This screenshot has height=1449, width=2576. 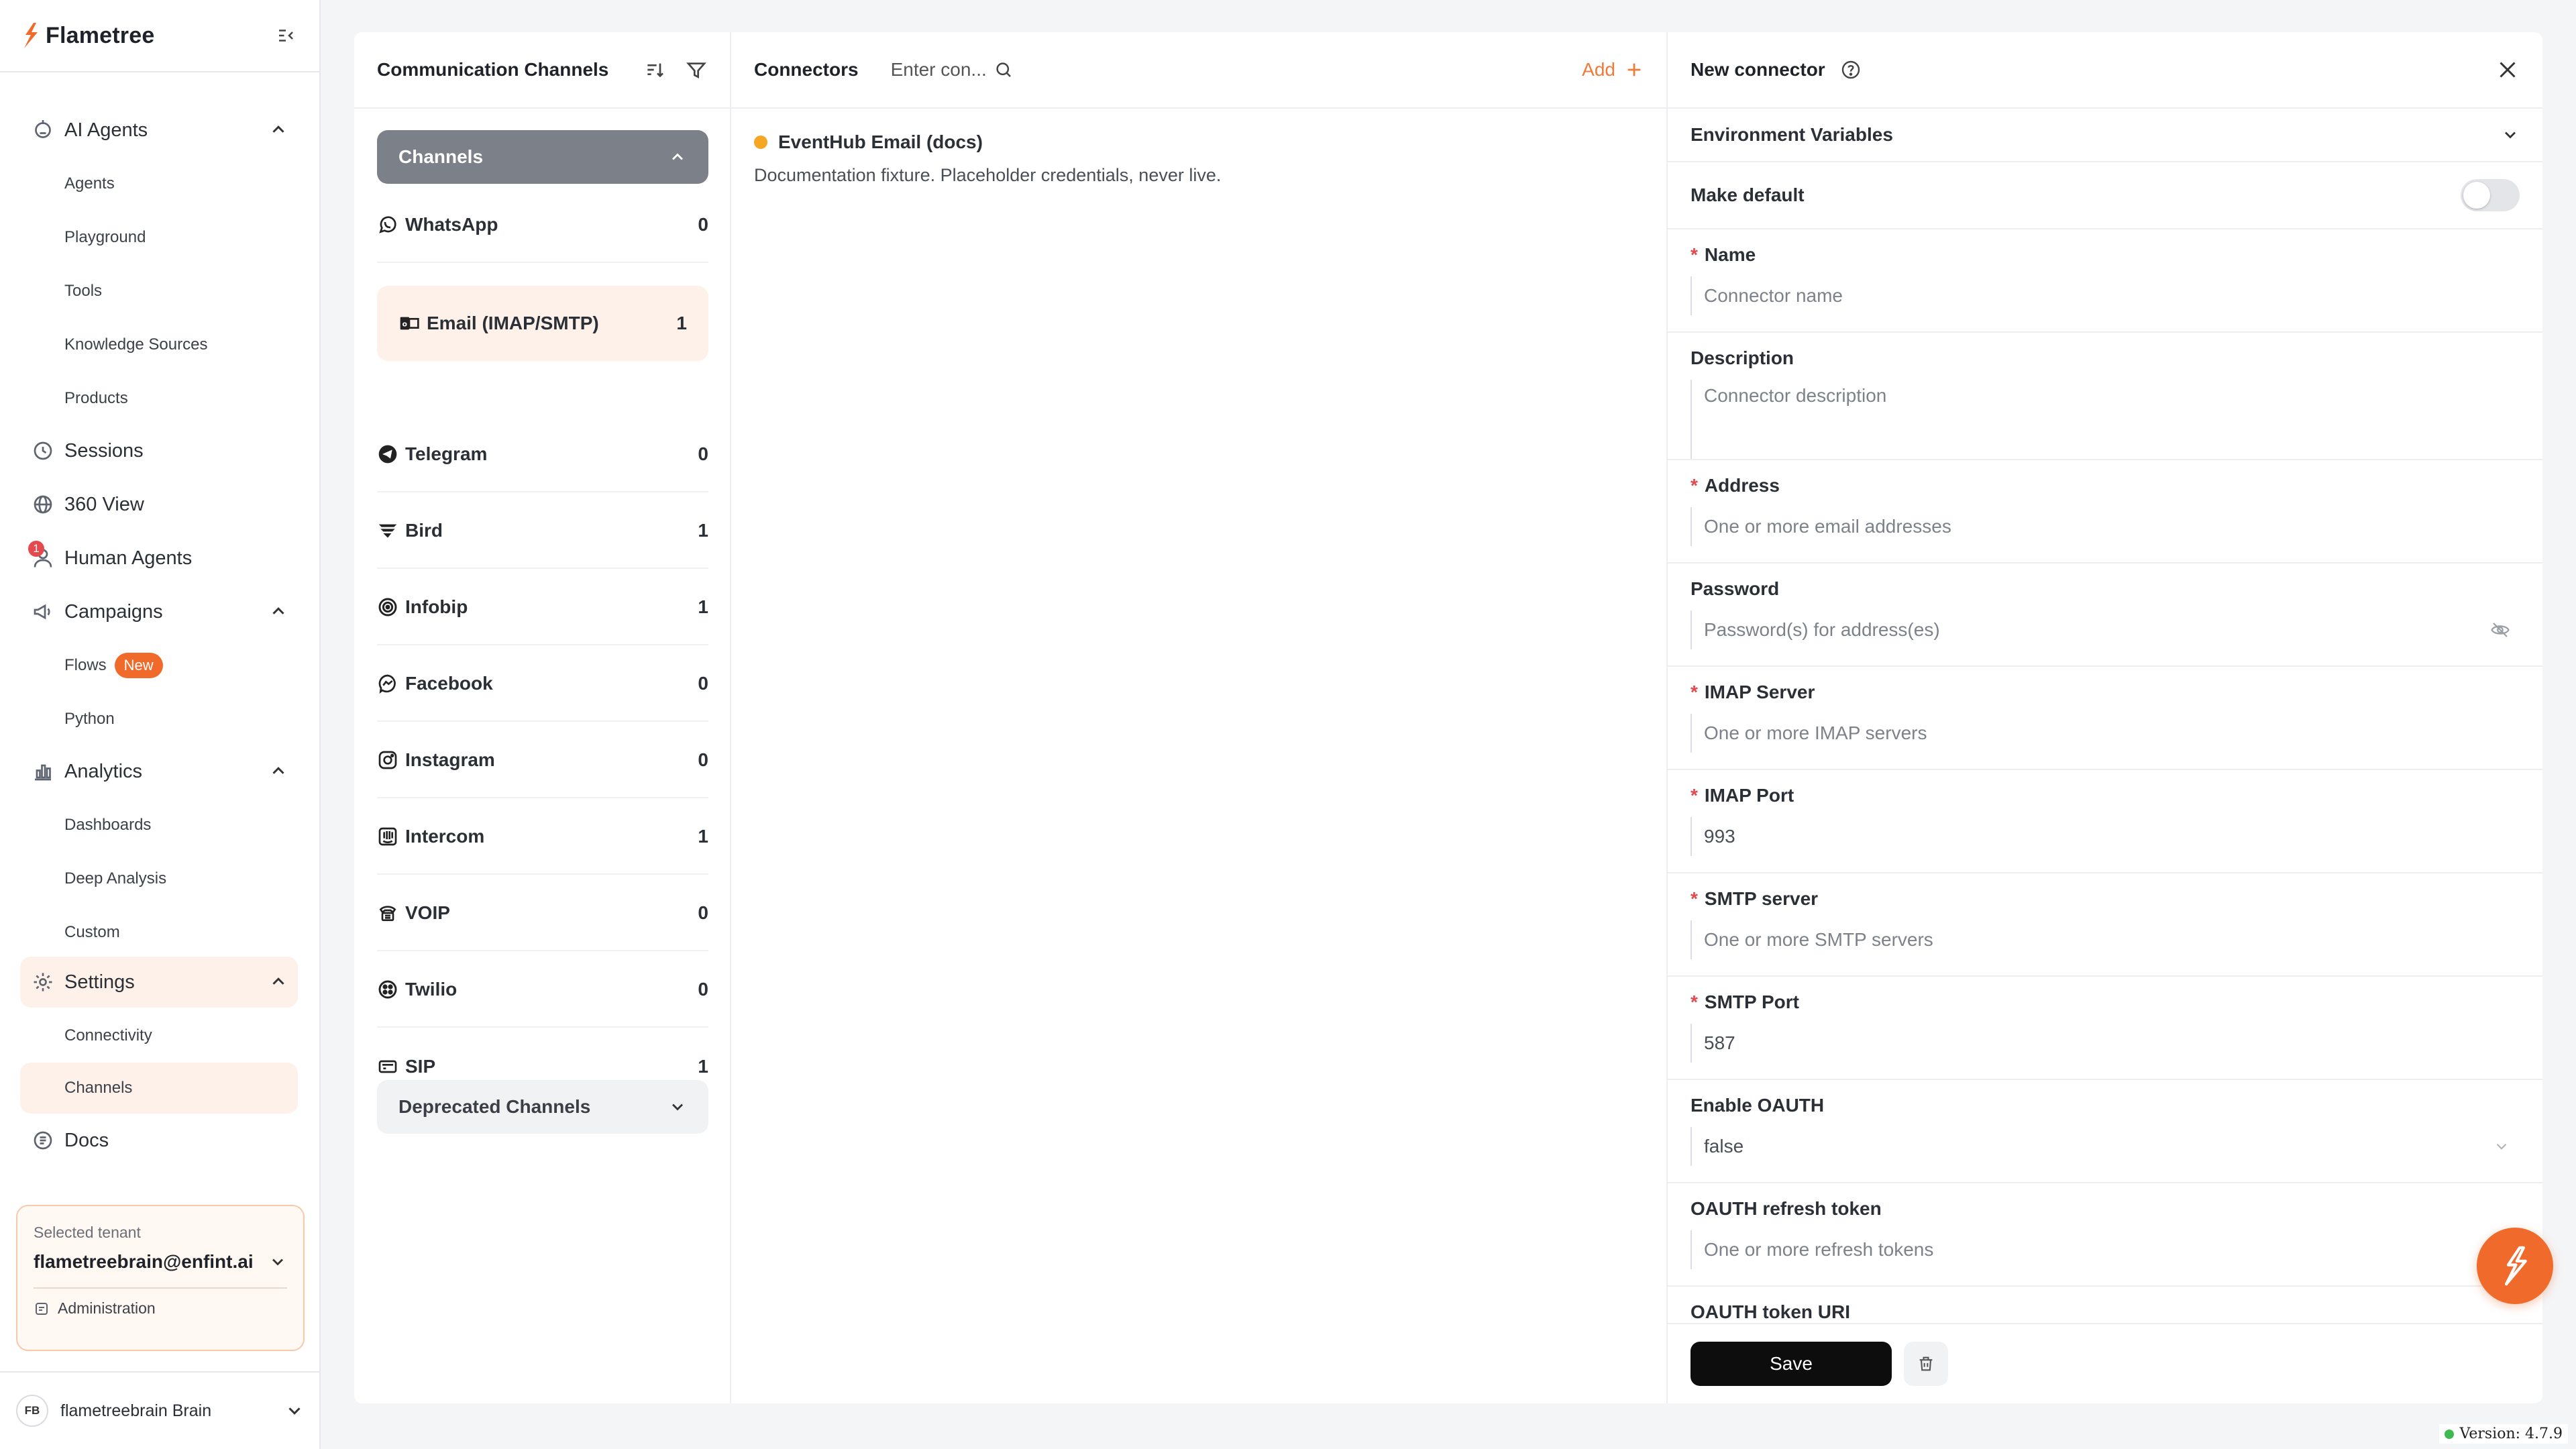 I want to click on tenant-dropdown: flametreebrain@enfint.ai, so click(x=160, y=1262).